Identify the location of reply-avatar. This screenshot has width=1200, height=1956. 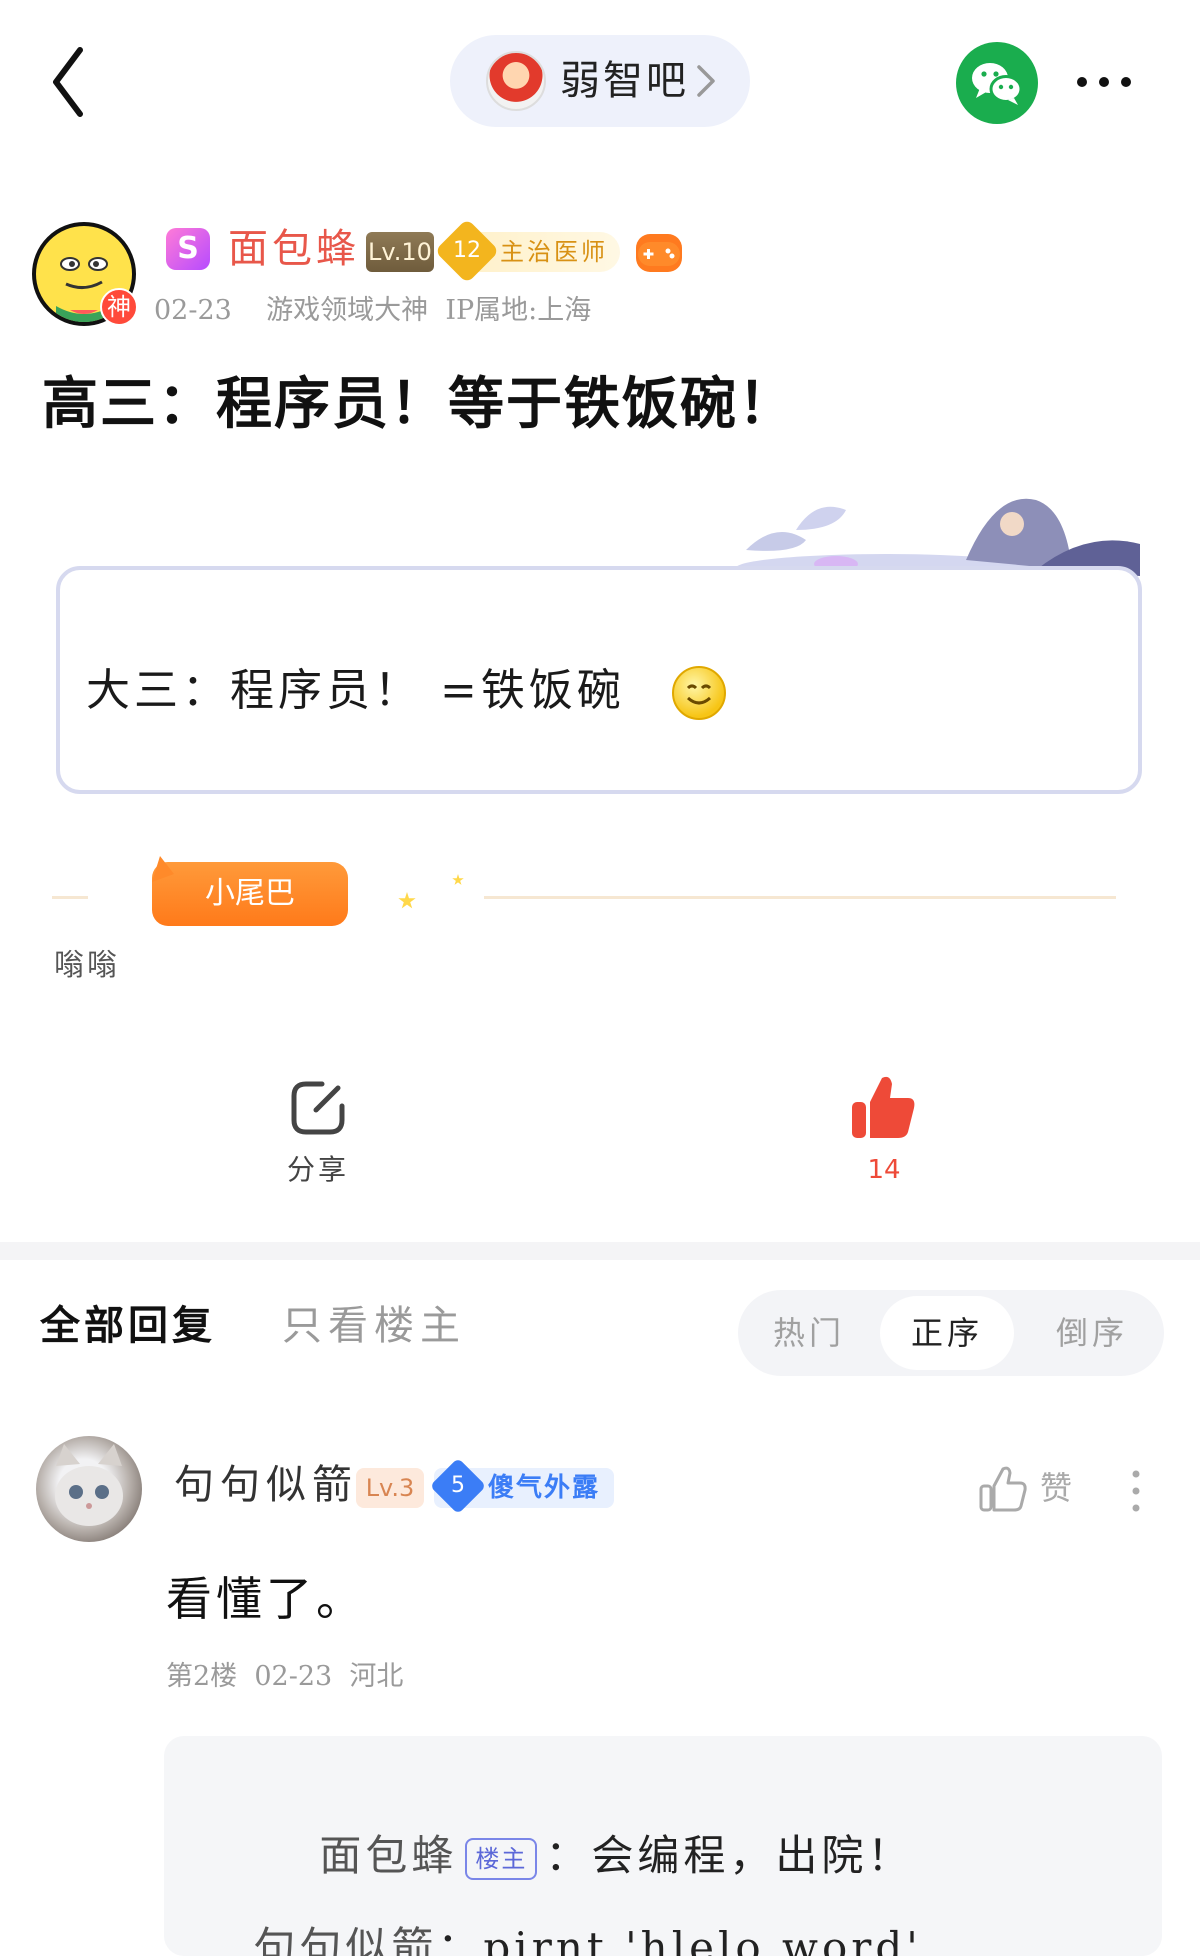
(89, 1489).